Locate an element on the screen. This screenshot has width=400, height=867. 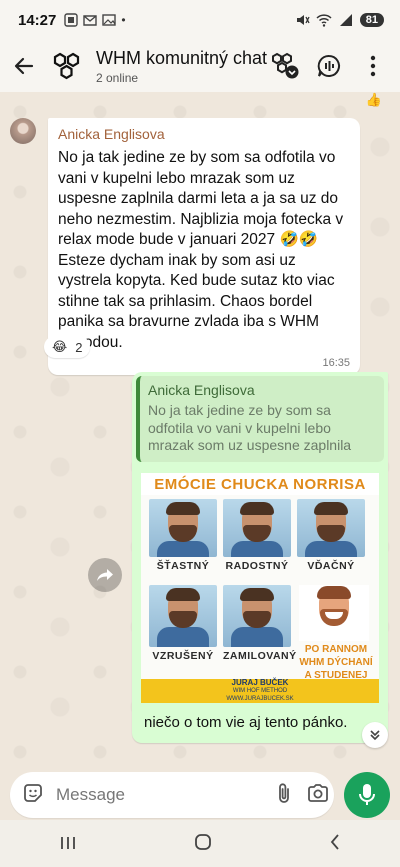
chat-subtitle: 2 online is located at coordinates (117, 77).